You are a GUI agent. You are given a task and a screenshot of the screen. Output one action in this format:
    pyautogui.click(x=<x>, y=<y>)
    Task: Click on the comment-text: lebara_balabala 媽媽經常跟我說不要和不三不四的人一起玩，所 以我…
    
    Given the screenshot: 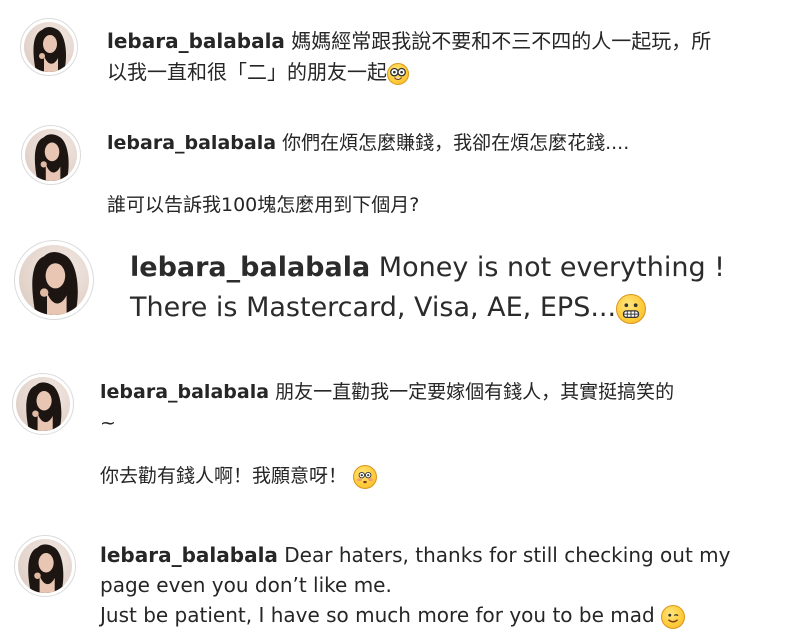 What is the action you would take?
    pyautogui.click(x=409, y=57)
    